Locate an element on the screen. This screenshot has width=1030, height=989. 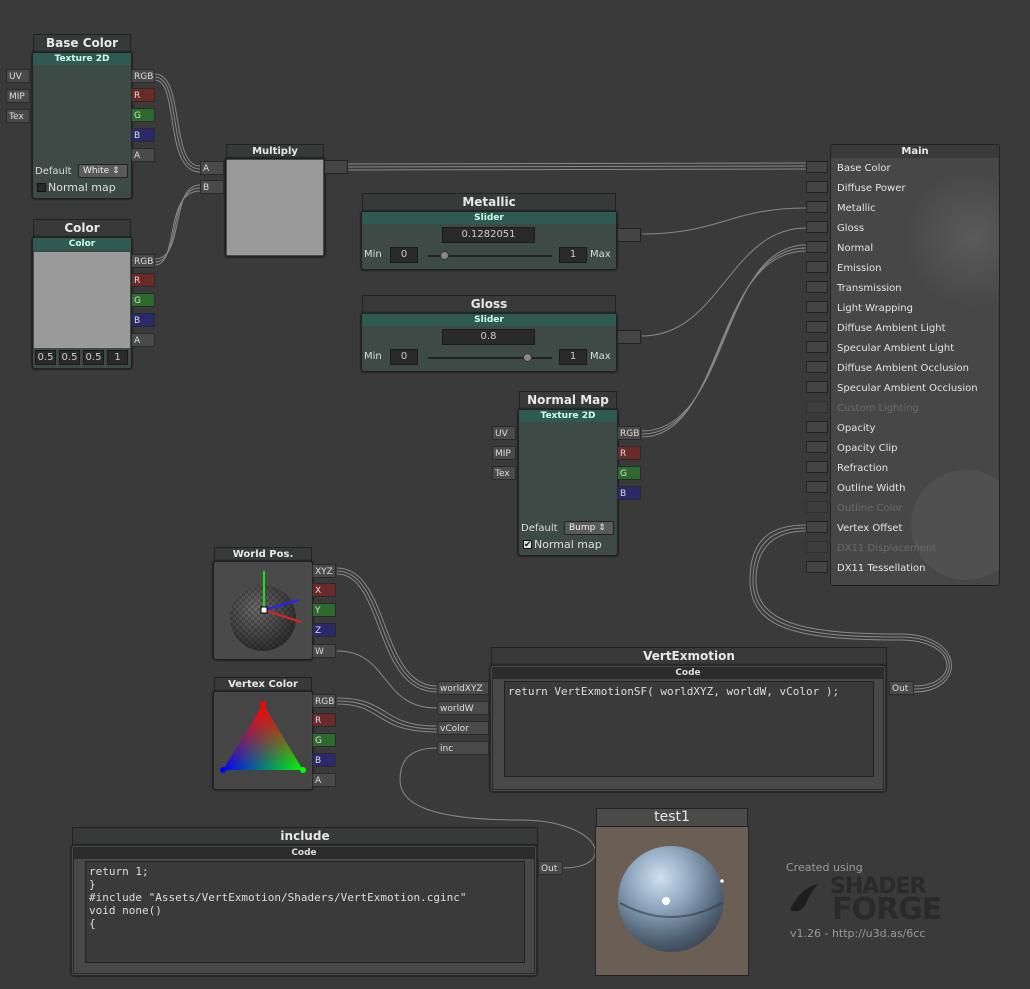
output-port-z: Z is located at coordinates (324, 630).